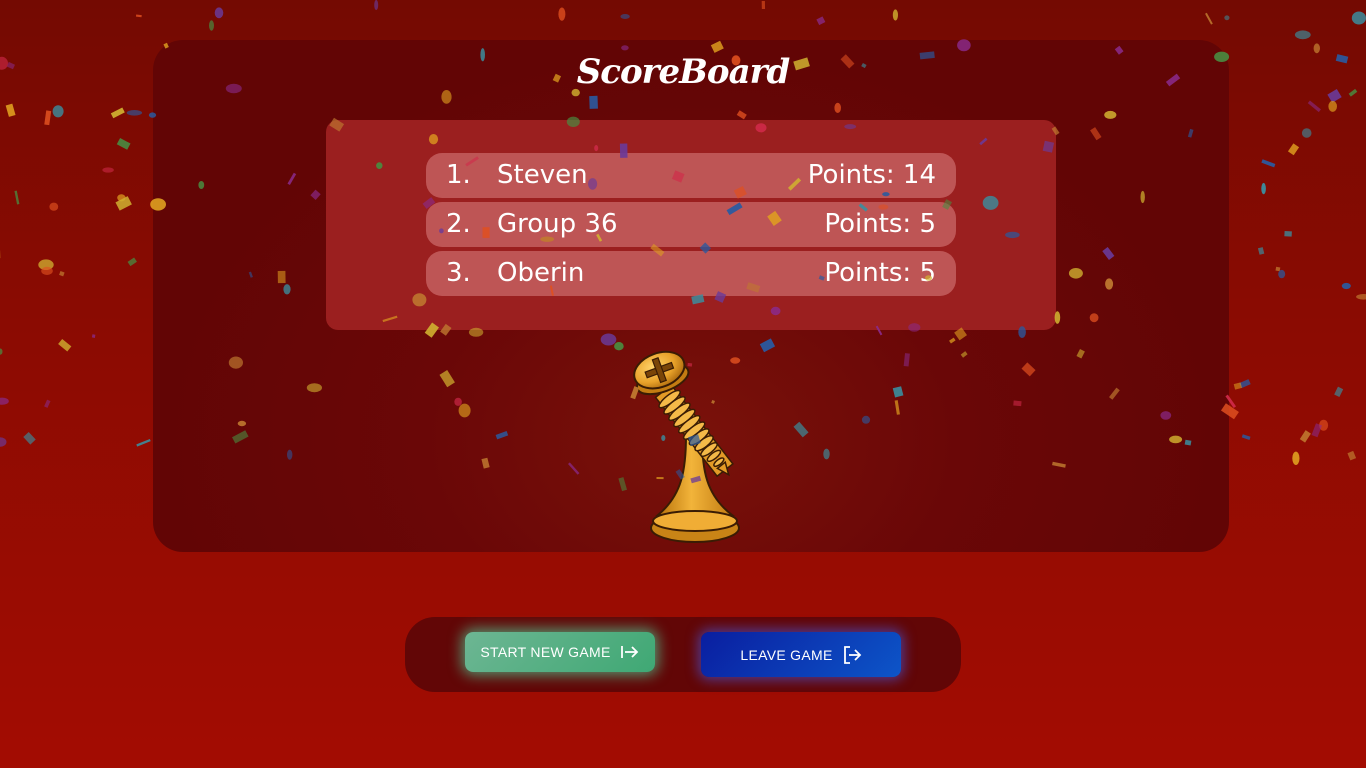 Image resolution: width=1366 pixels, height=768 pixels. I want to click on score-row-2: 2. Group 36 Points: 5, so click(691, 224).